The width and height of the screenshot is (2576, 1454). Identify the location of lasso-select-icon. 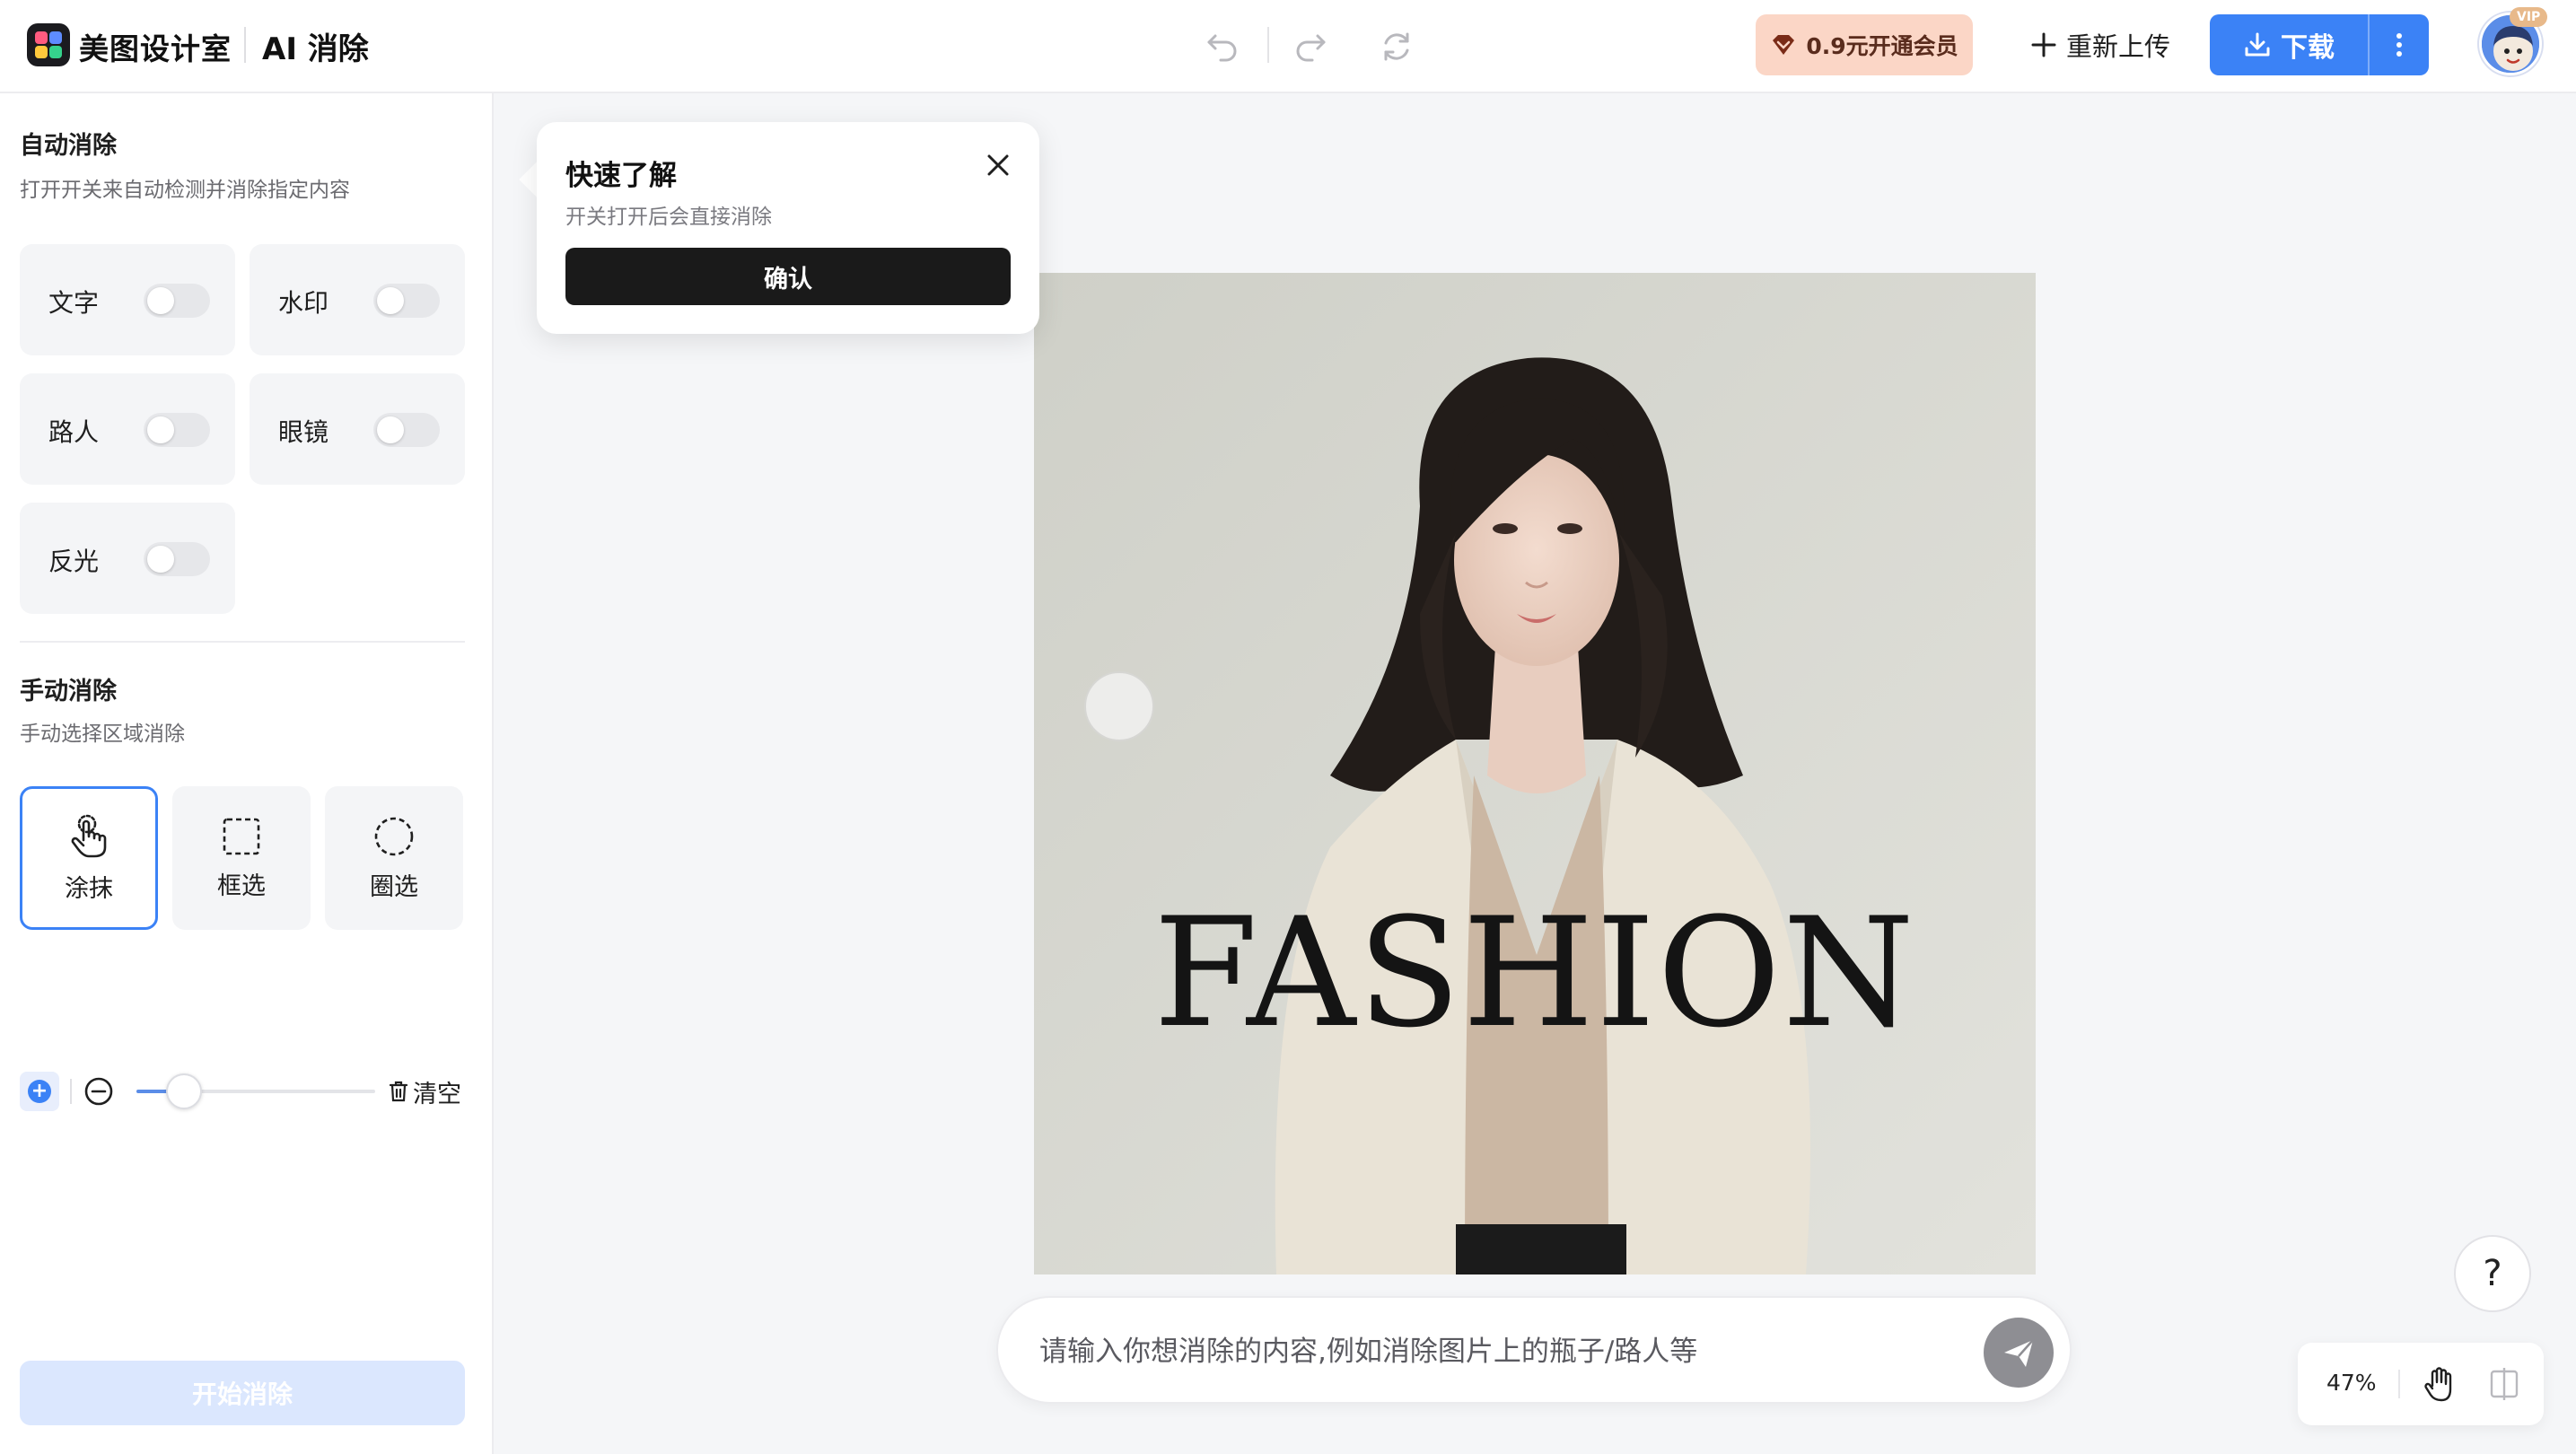
(394, 836).